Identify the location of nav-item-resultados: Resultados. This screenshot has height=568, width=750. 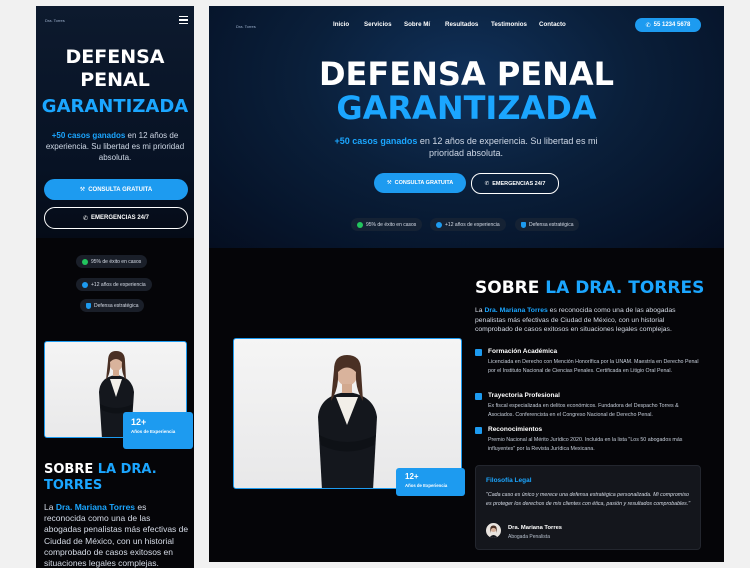
(461, 24).